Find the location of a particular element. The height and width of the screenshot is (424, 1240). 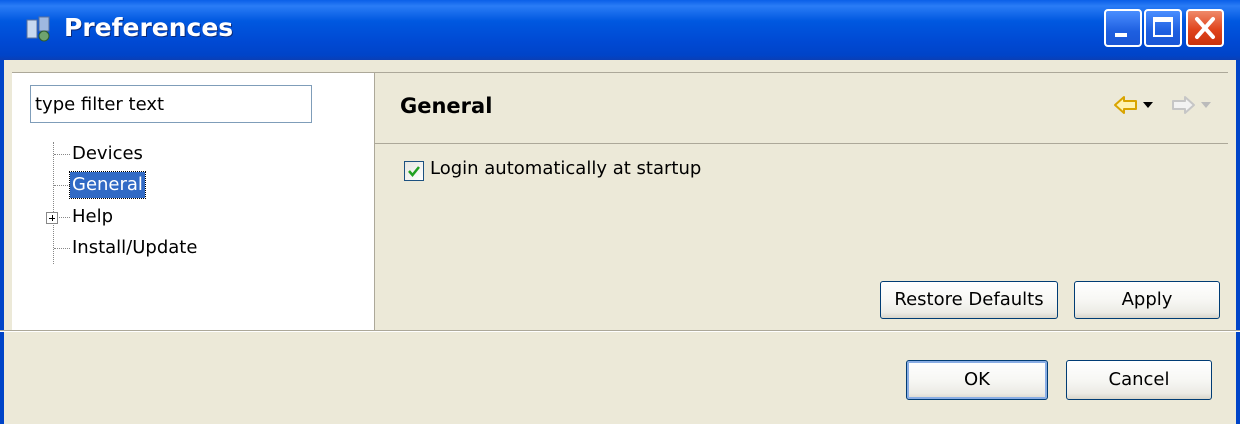

footer-separator is located at coordinates (620, 331).